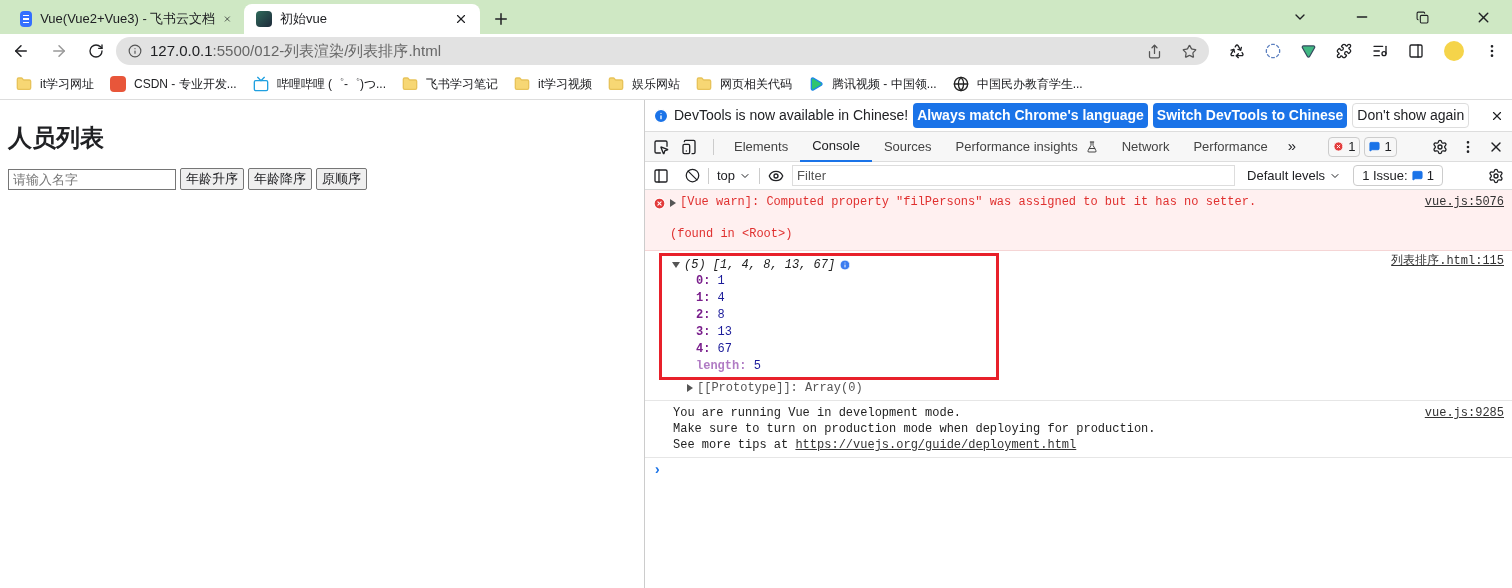 The width and height of the screenshot is (1512, 588). What do you see at coordinates (21, 51) in the screenshot?
I see `back-icon` at bounding box center [21, 51].